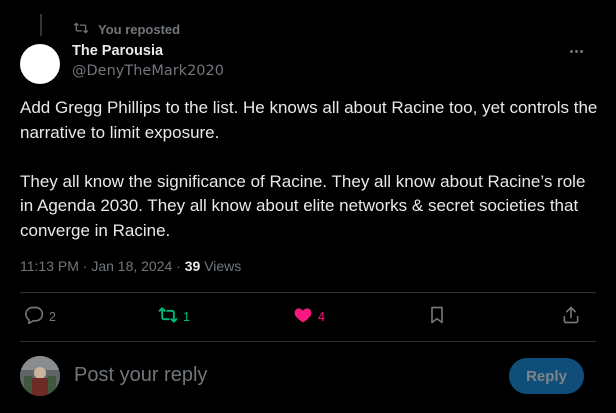 The image size is (616, 413). I want to click on author-handle: @DenyTheMark2020, so click(148, 71).